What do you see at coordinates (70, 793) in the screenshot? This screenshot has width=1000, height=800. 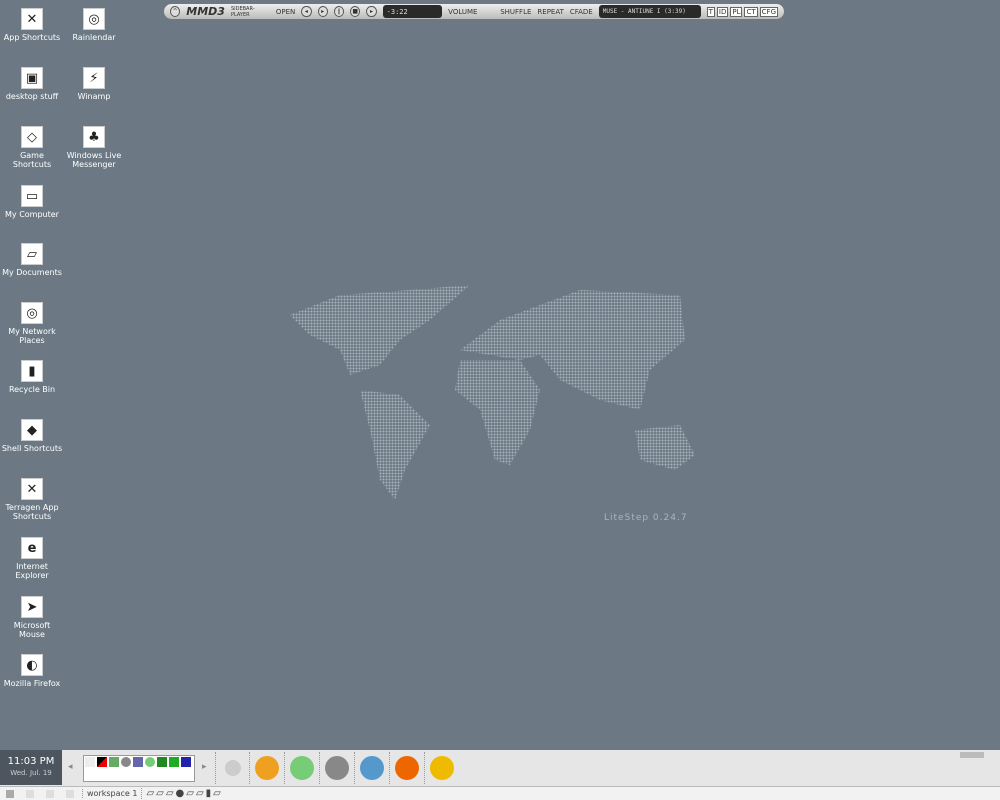 I see `desktop-4-button` at bounding box center [70, 793].